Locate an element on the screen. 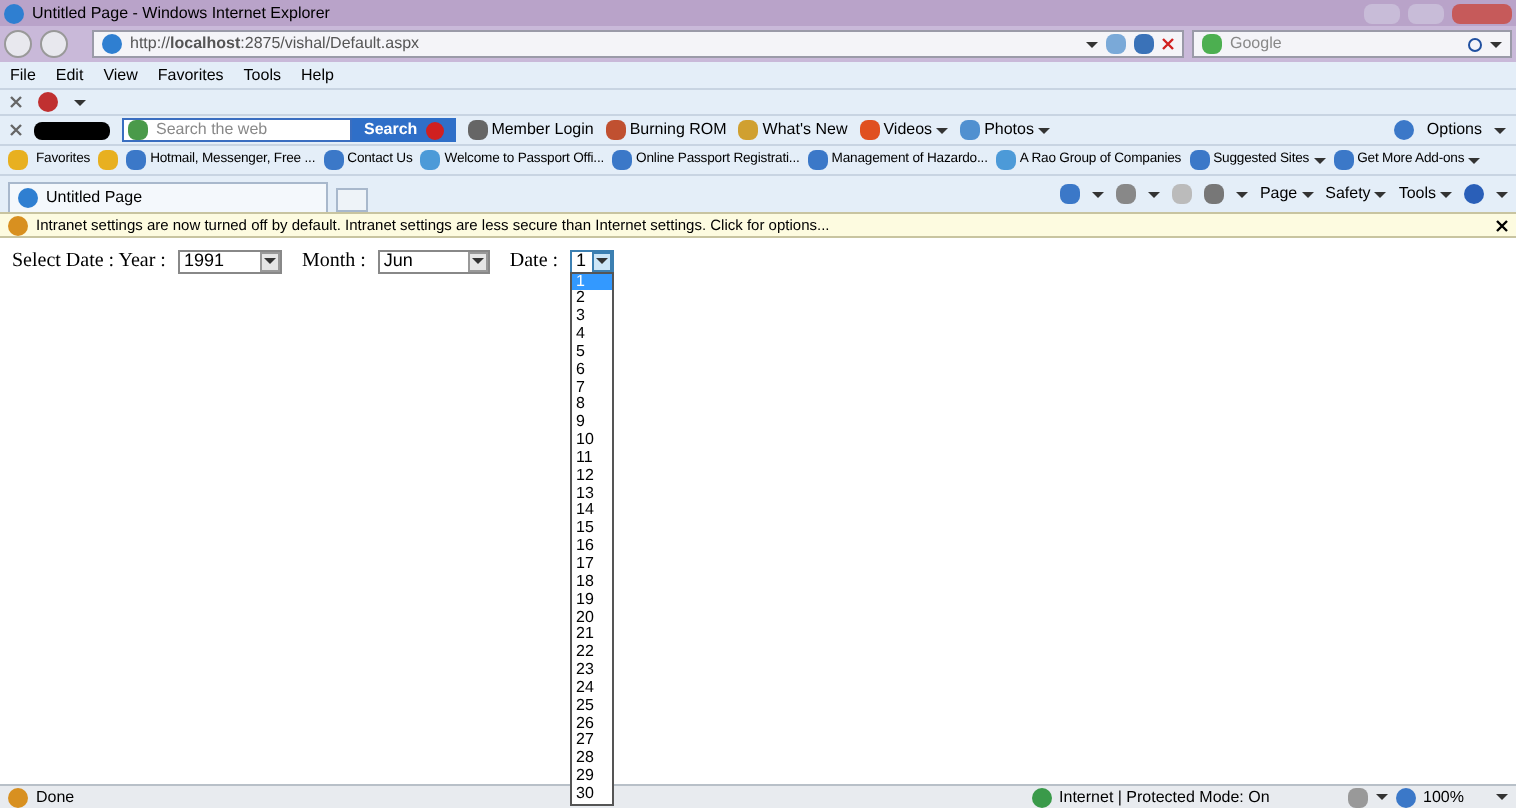  back-button is located at coordinates (18, 44).